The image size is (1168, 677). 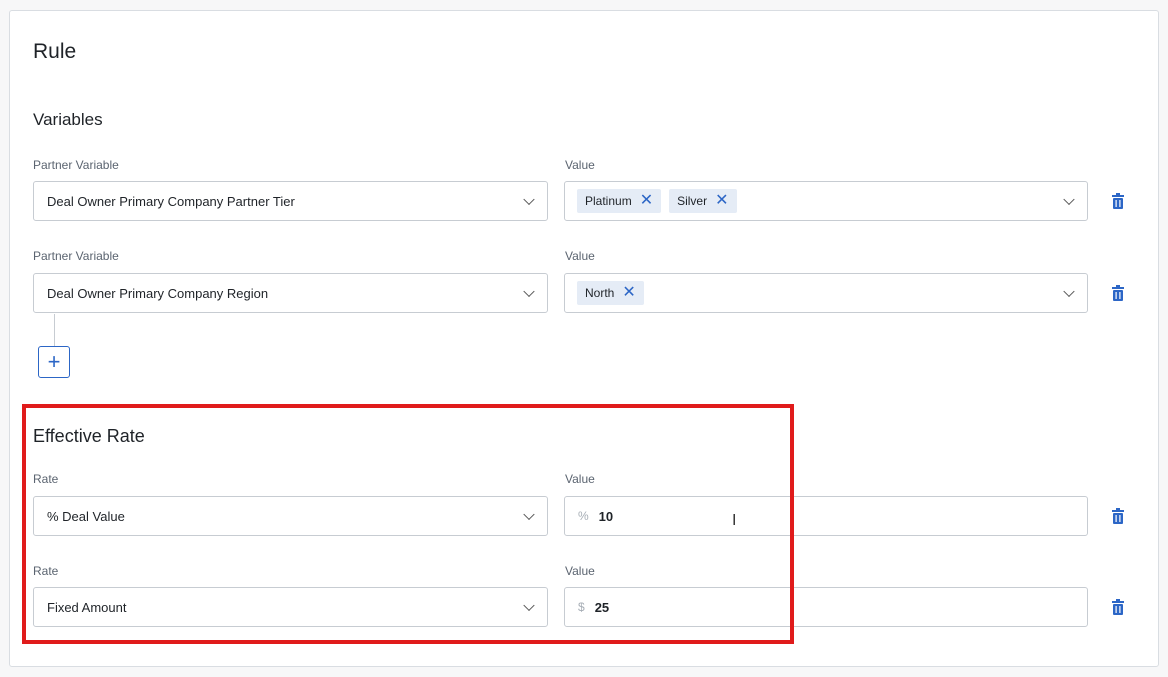 I want to click on partner-variable-select-1: Deal Owner Primary Company Partner Tier, so click(x=290, y=201).